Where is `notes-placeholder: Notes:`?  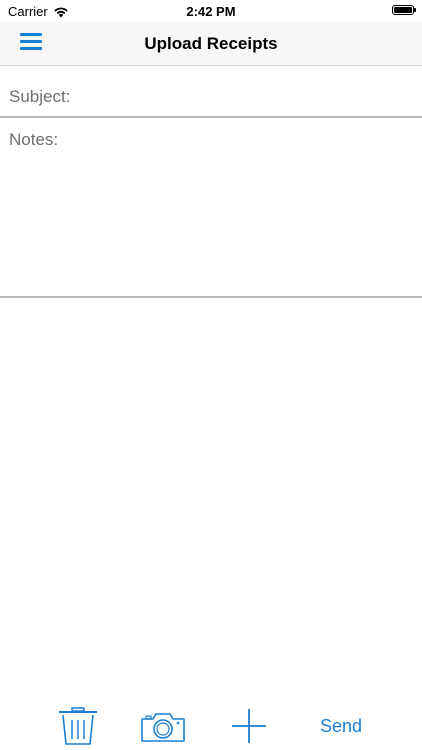
notes-placeholder: Notes: is located at coordinates (34, 139).